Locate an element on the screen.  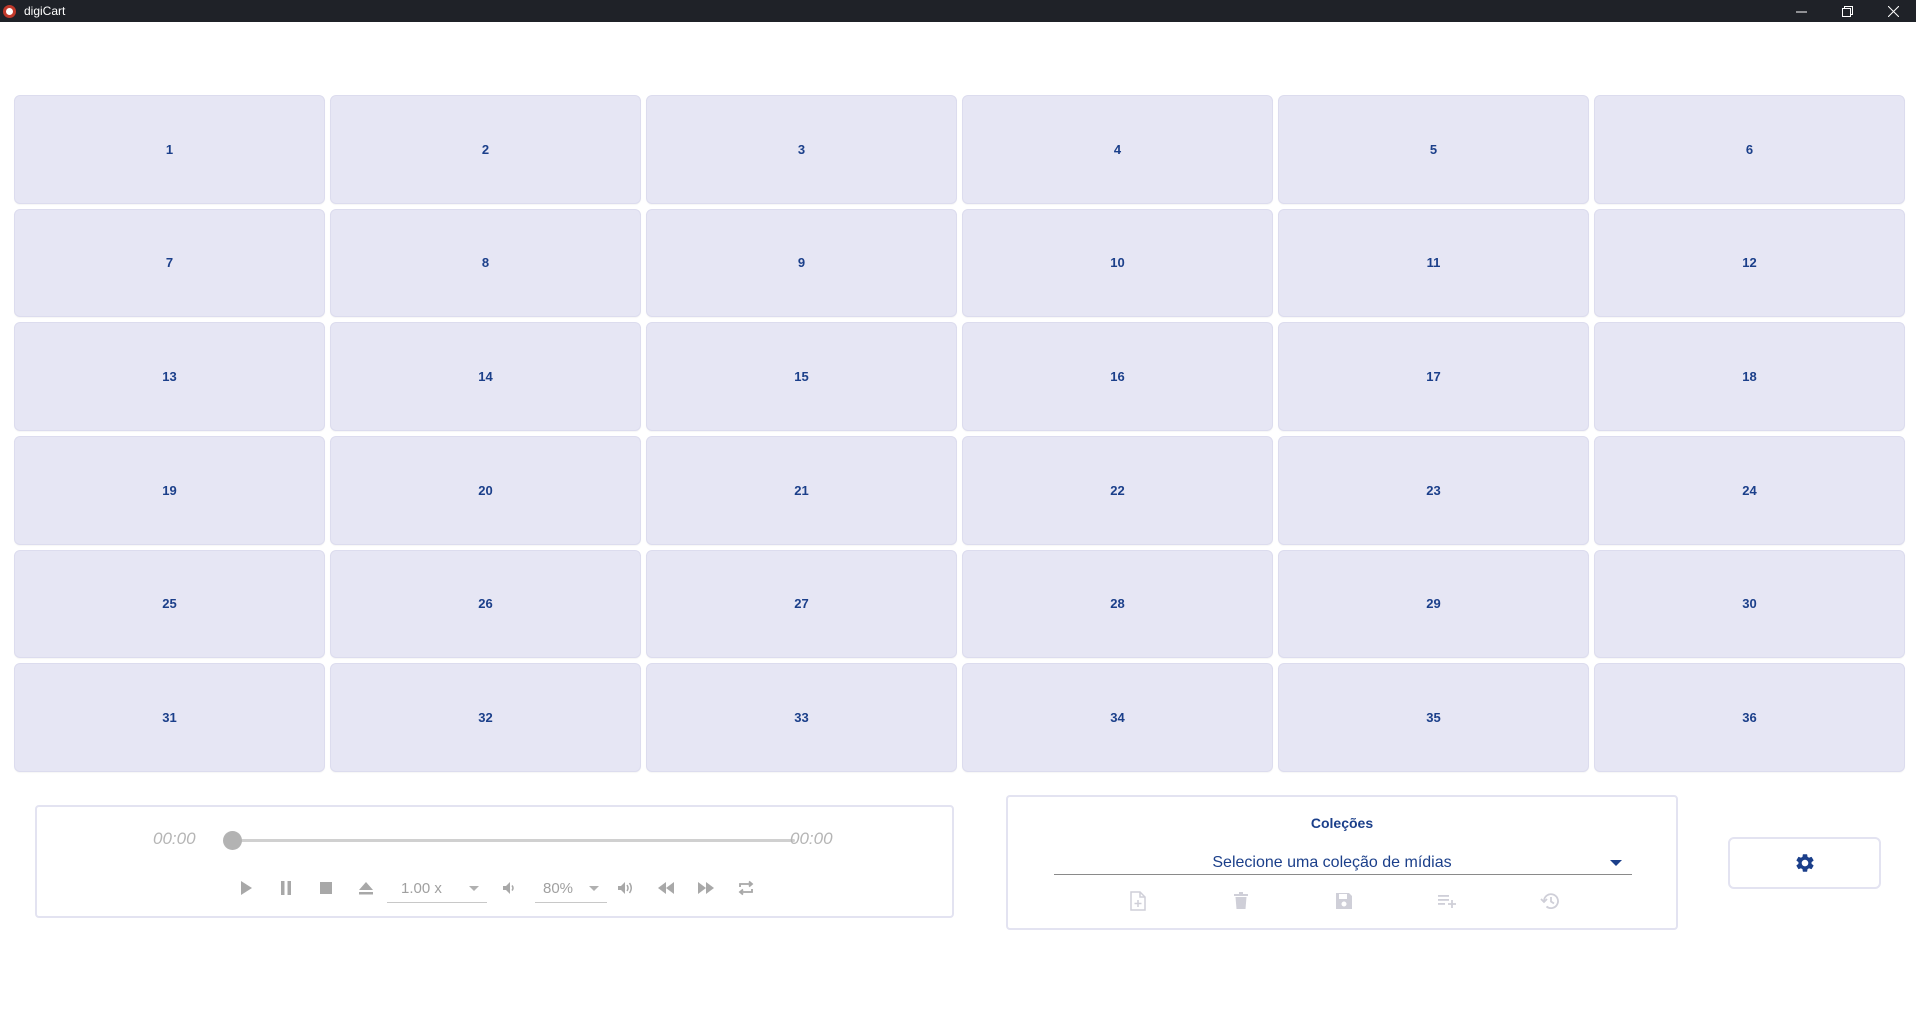
seek-bar is located at coordinates (515, 840).